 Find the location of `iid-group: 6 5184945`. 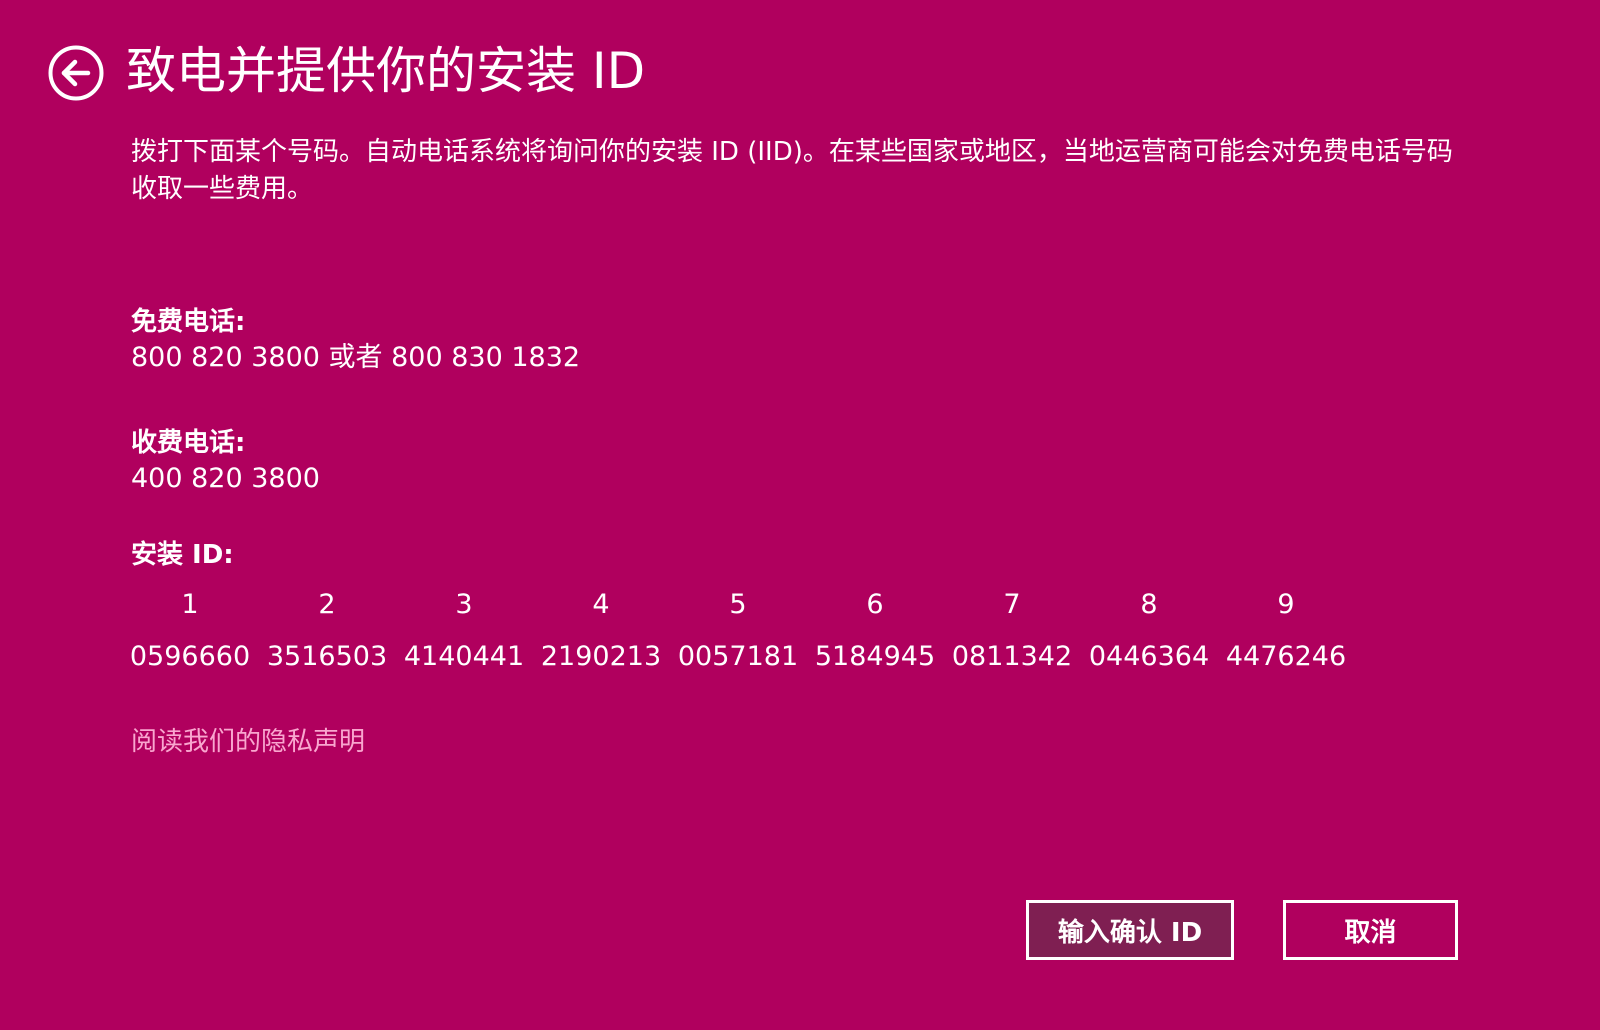

iid-group: 6 5184945 is located at coordinates (875, 631).